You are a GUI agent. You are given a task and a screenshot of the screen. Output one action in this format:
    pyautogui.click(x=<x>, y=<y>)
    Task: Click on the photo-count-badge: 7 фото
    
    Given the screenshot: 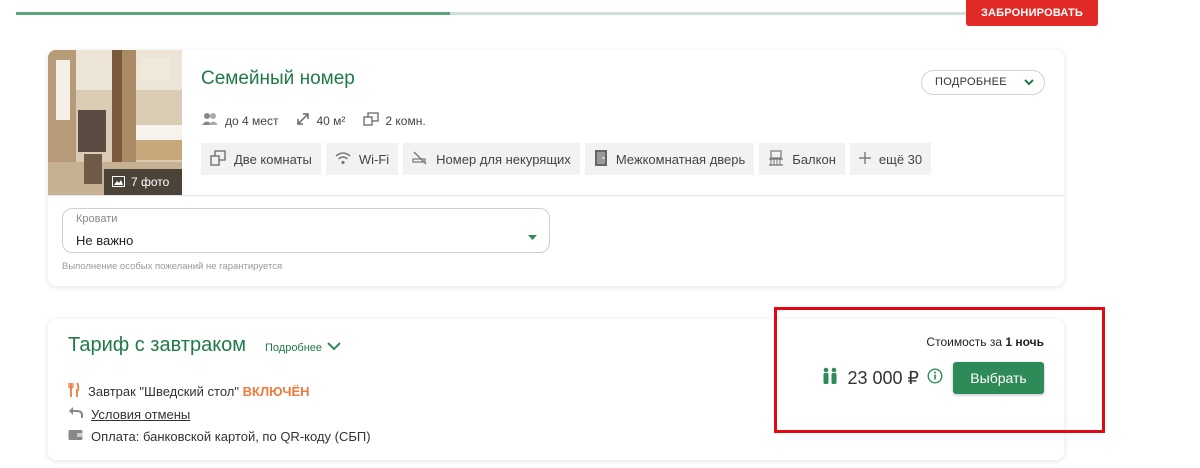 What is the action you would take?
    pyautogui.click(x=143, y=182)
    